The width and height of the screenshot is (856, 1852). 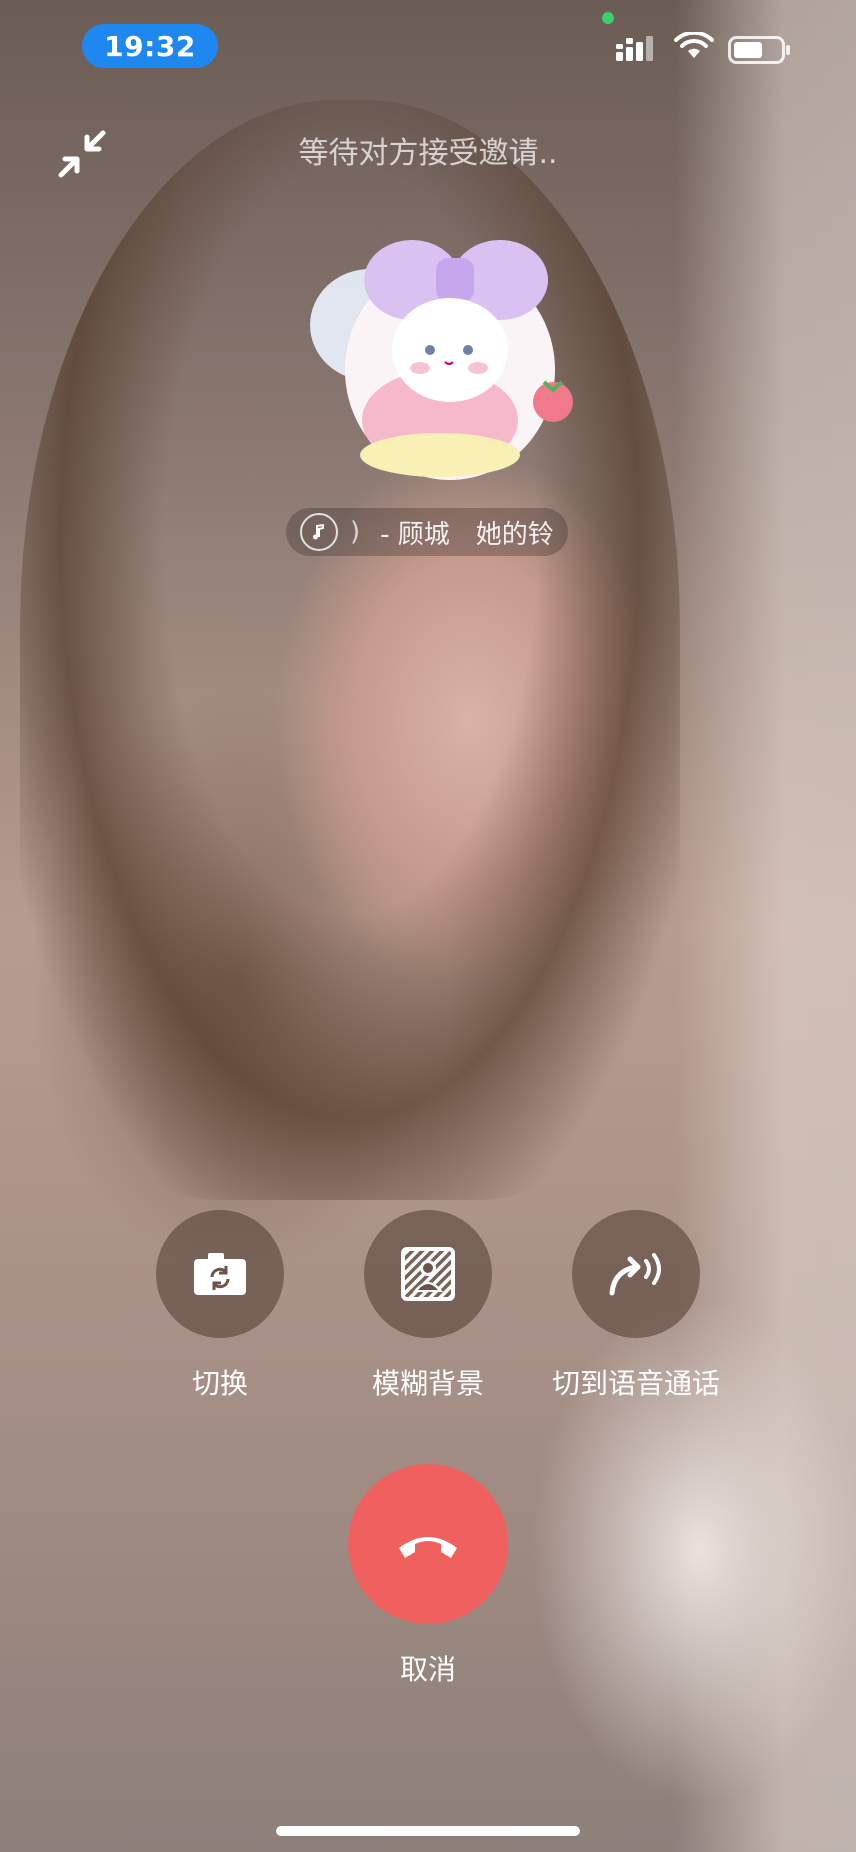 What do you see at coordinates (608, 18) in the screenshot?
I see `camera-in-use-indicator` at bounding box center [608, 18].